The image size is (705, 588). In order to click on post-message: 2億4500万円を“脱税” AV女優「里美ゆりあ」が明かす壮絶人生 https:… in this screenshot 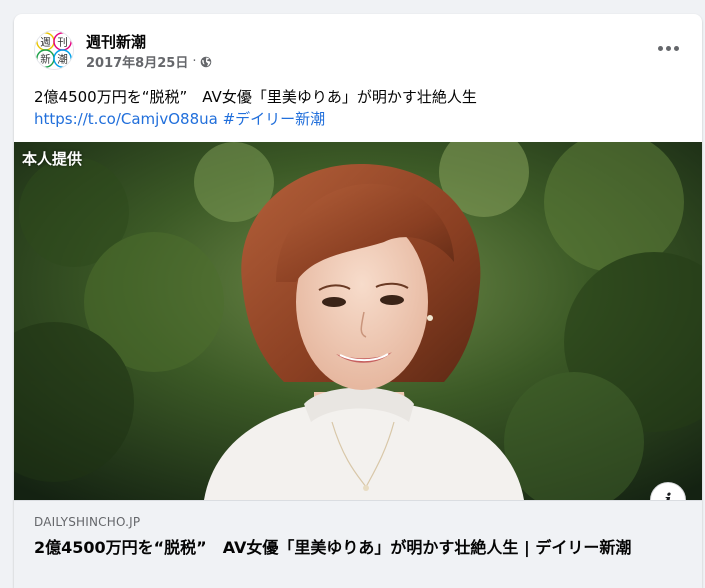, I will do `click(359, 108)`.